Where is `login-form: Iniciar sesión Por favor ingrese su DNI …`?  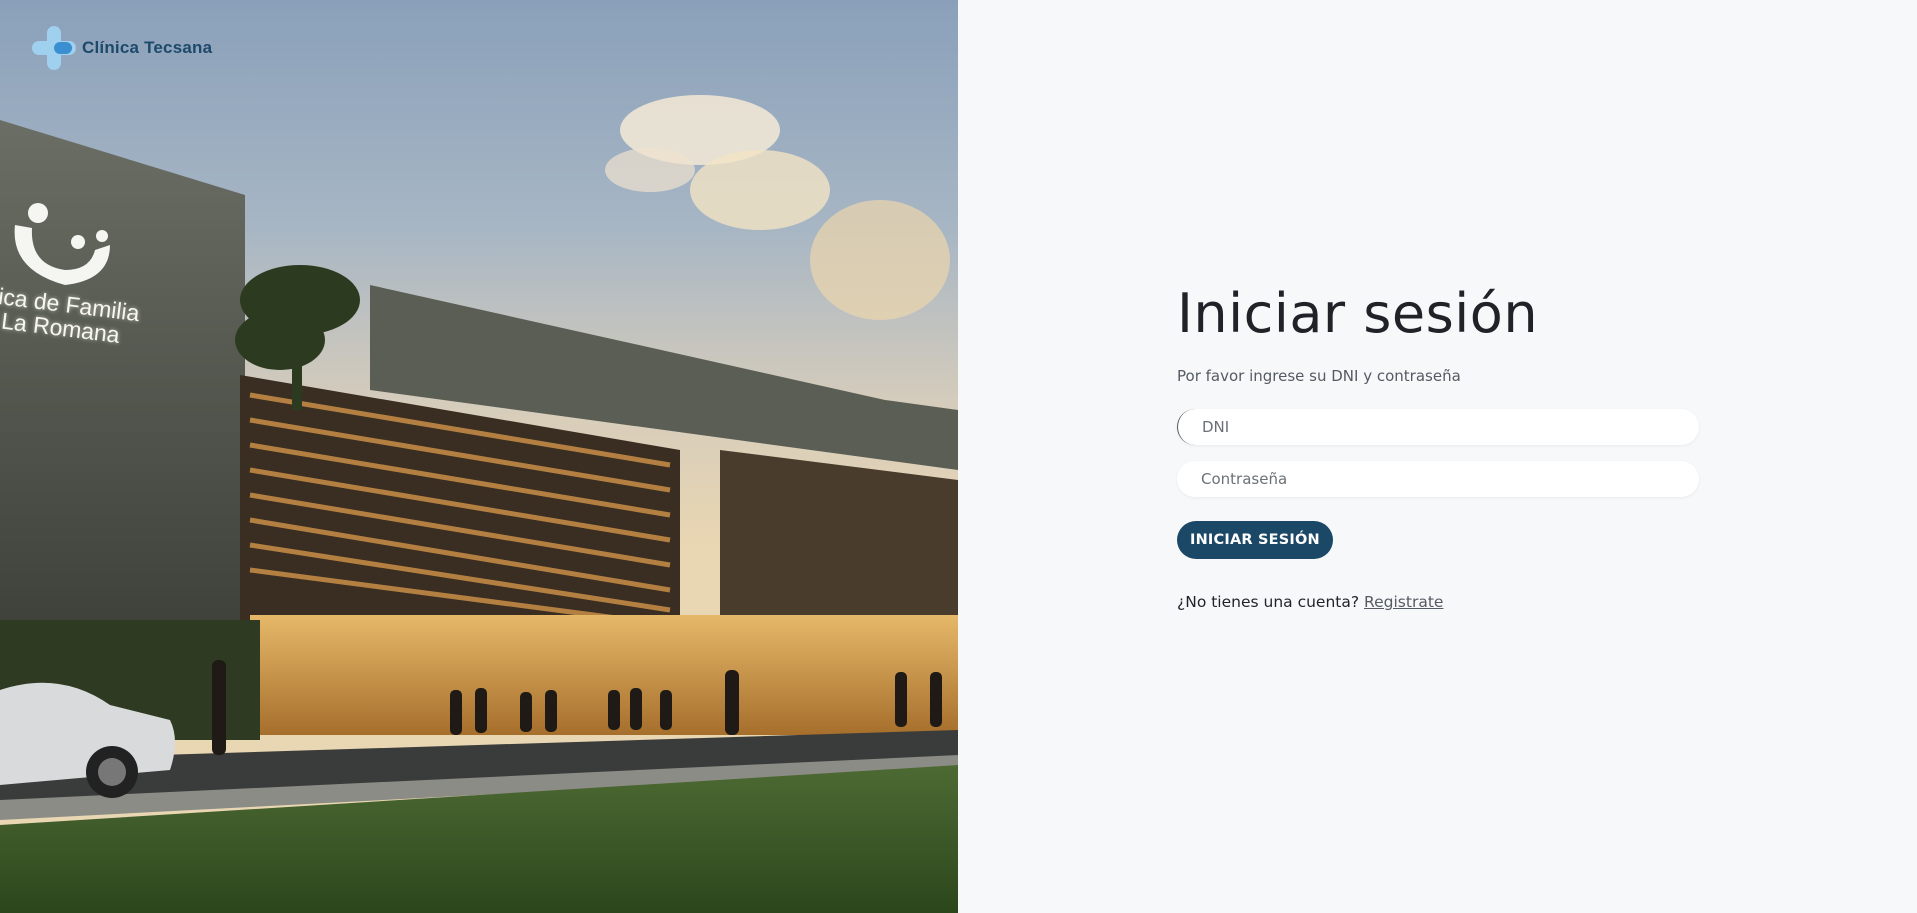
login-form: Iniciar sesión Por favor ingrese su DNI … is located at coordinates (1438, 447).